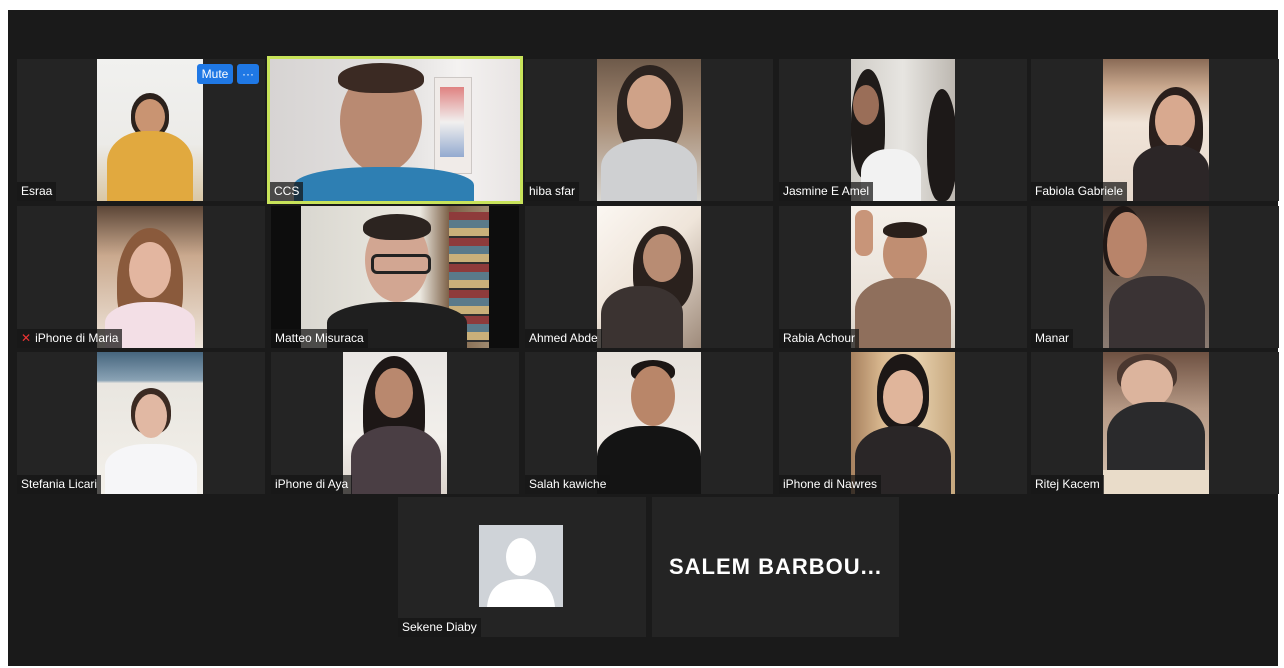  What do you see at coordinates (1067, 484) in the screenshot?
I see `participant-name: Ritej Kacem` at bounding box center [1067, 484].